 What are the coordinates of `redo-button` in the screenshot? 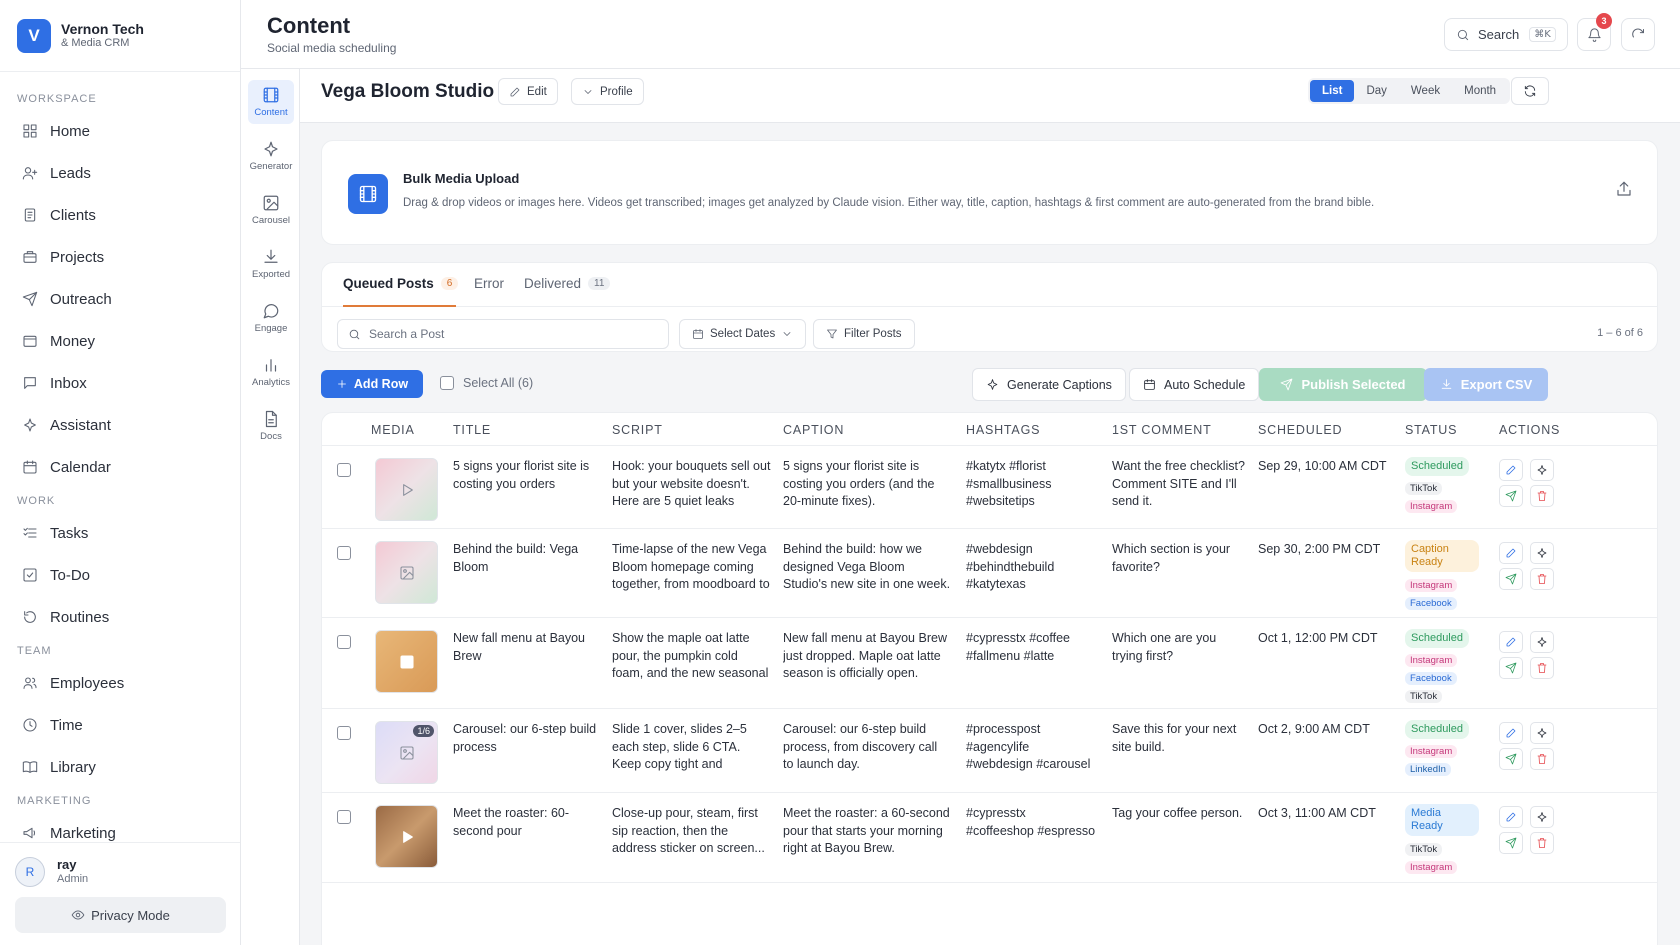 It's located at (1638, 34).